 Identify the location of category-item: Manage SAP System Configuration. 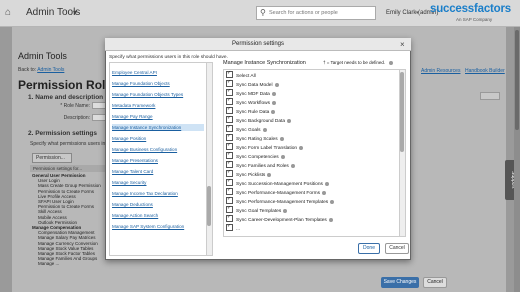
(158, 226).